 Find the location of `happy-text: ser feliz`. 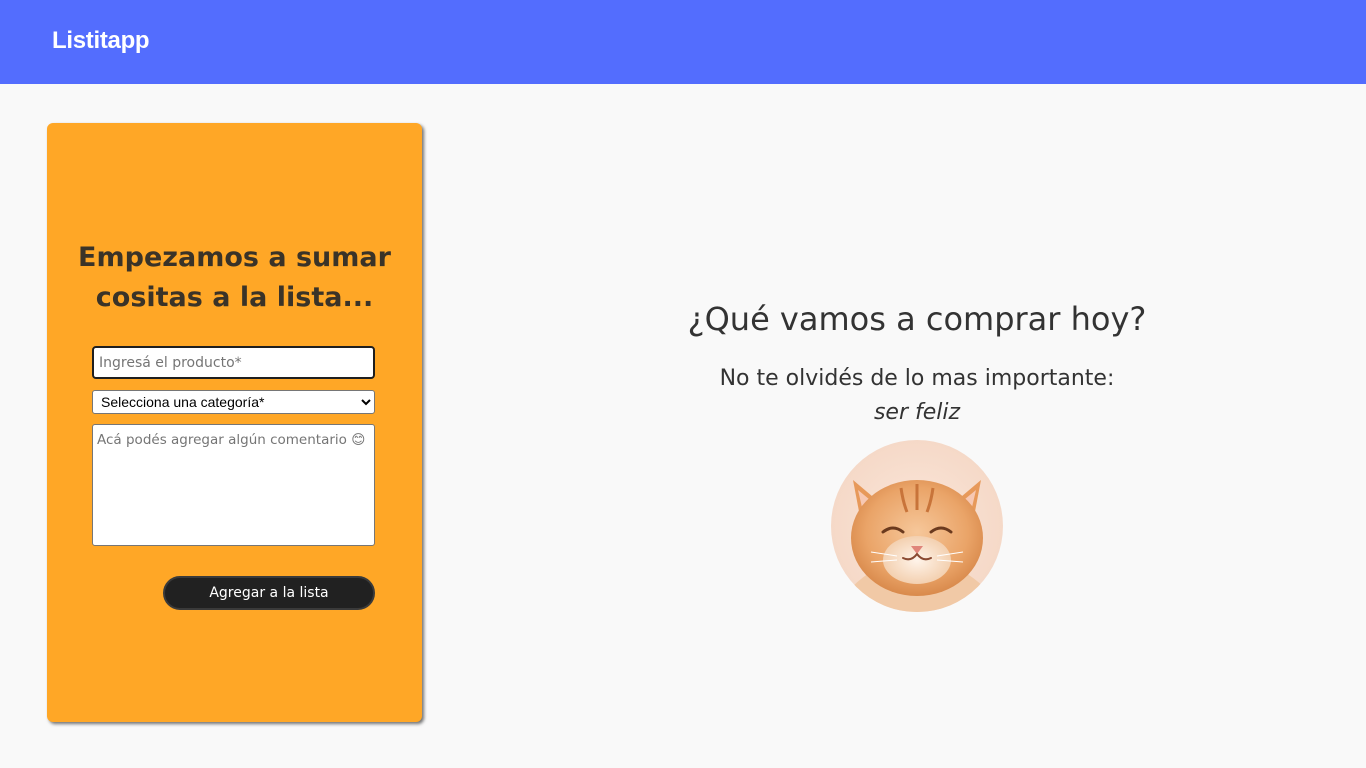

happy-text: ser feliz is located at coordinates (917, 412).